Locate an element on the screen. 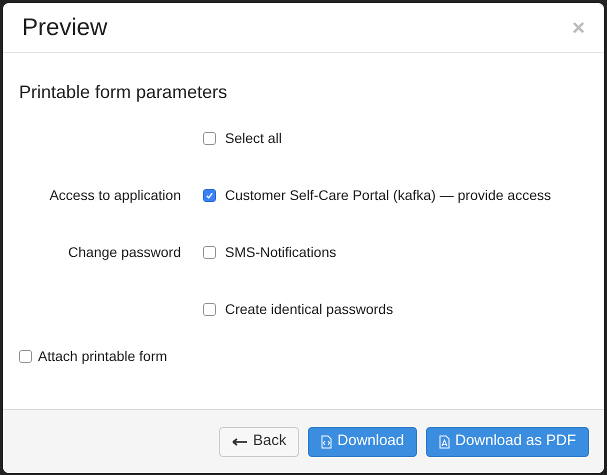  pdf-file-icon is located at coordinates (444, 441).